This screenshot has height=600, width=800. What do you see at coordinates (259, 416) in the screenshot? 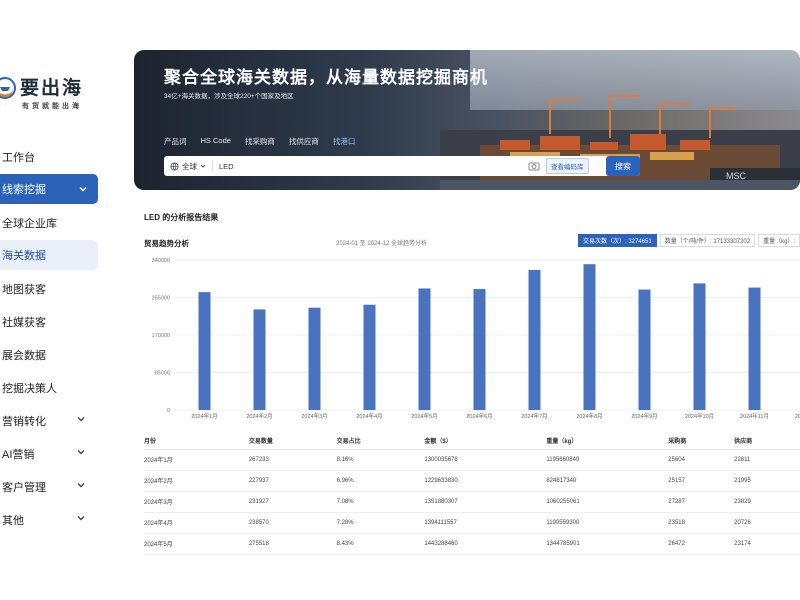
I see `x-tick-label: 2024年2月` at bounding box center [259, 416].